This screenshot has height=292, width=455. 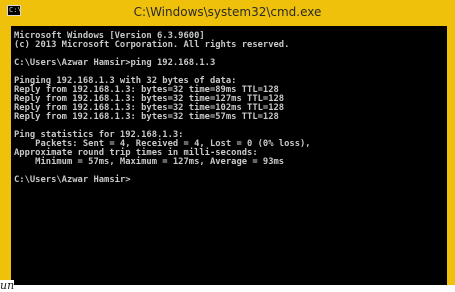 I want to click on page-caption-fragment: un, so click(x=7, y=285).